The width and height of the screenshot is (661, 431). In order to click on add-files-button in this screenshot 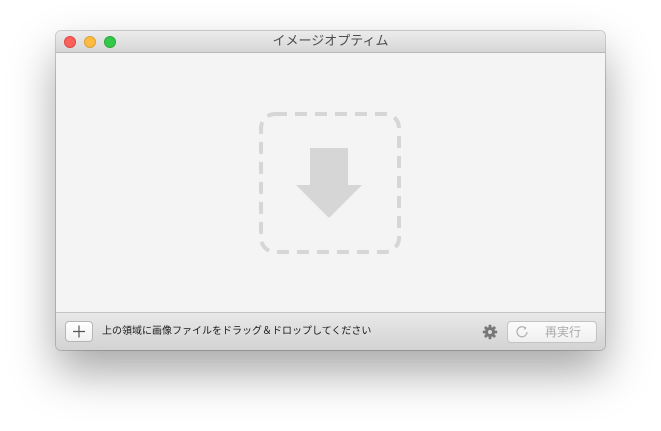, I will do `click(79, 331)`.